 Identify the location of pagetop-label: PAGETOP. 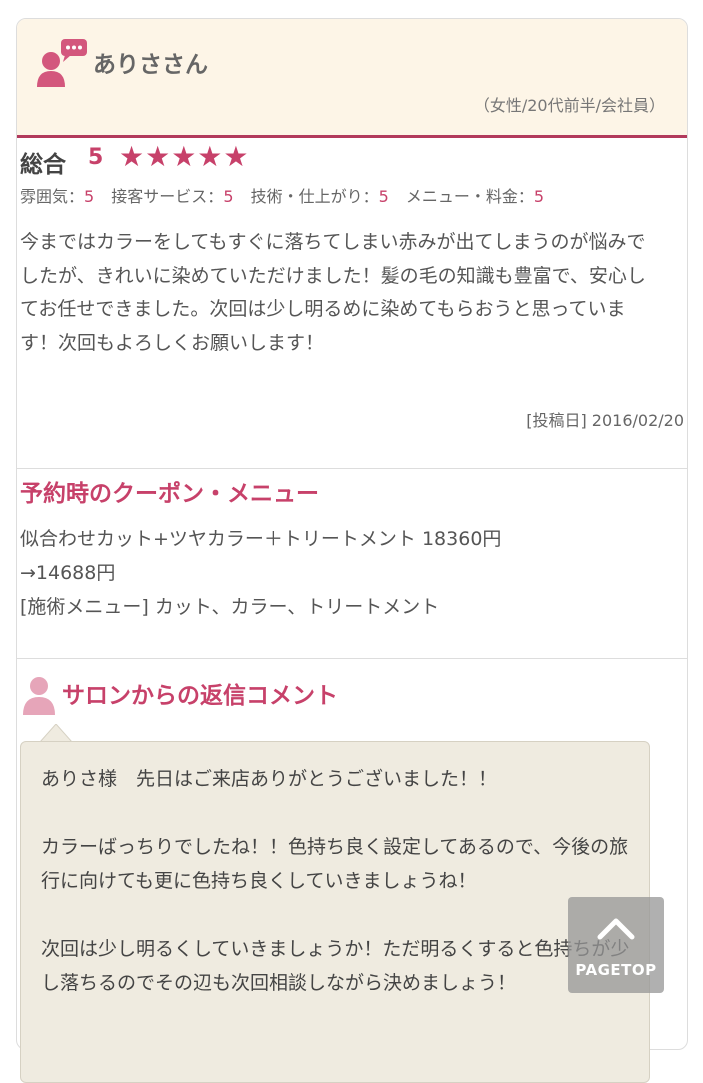
(616, 970).